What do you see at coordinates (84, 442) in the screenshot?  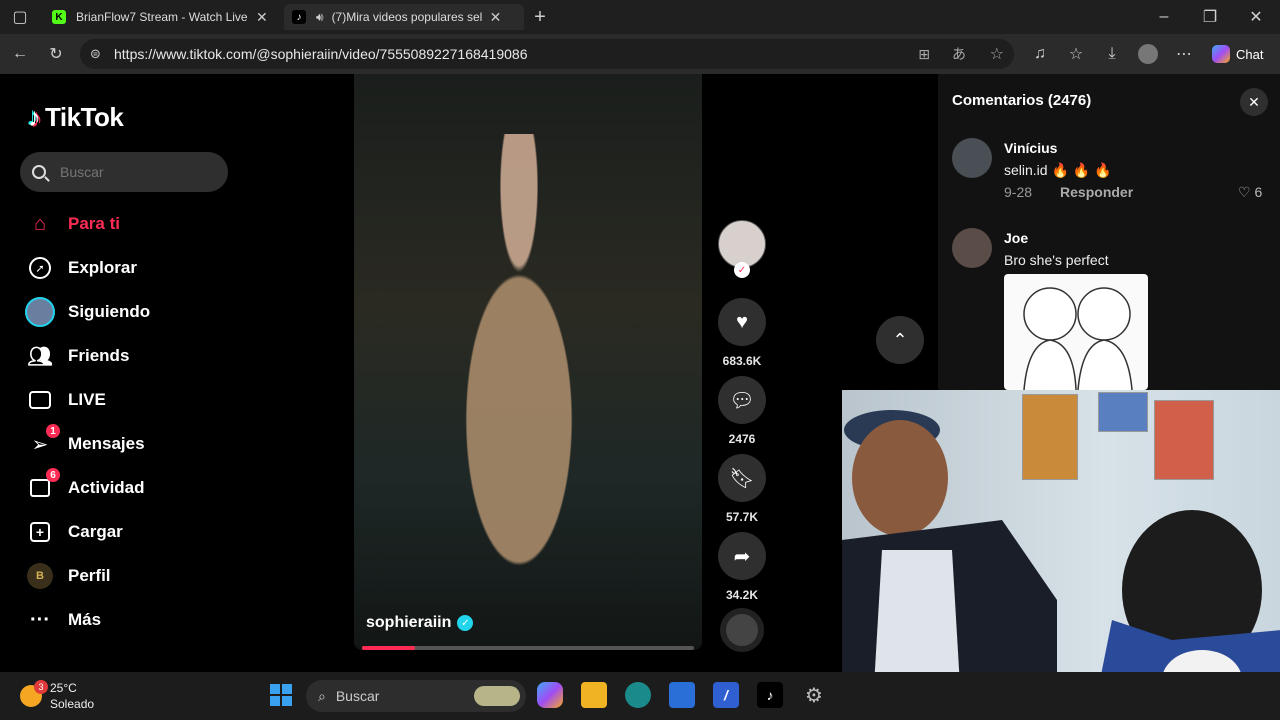 I see `nav-mensajes: ➢ 1 Mensajes` at bounding box center [84, 442].